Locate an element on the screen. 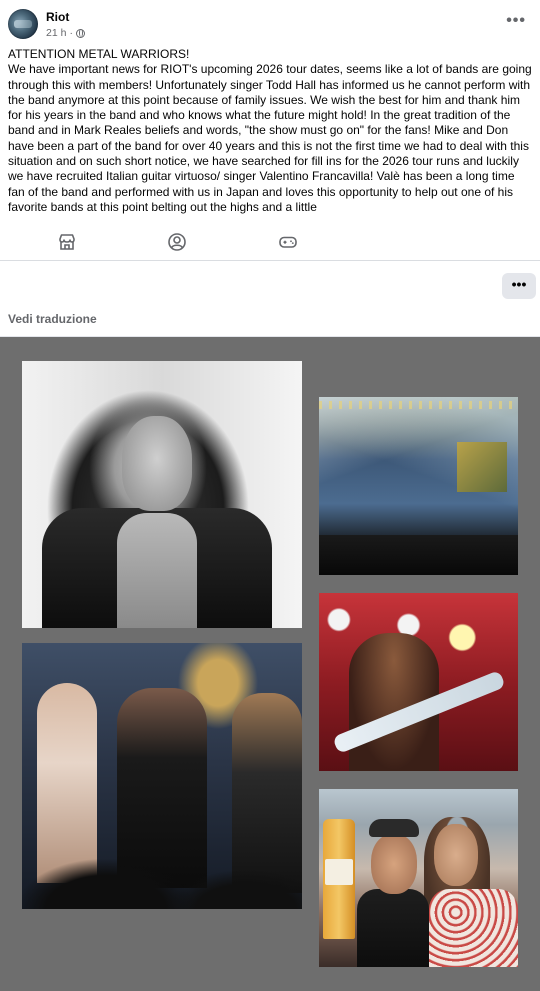 The width and height of the screenshot is (540, 991). gamepad-icon is located at coordinates (288, 242).